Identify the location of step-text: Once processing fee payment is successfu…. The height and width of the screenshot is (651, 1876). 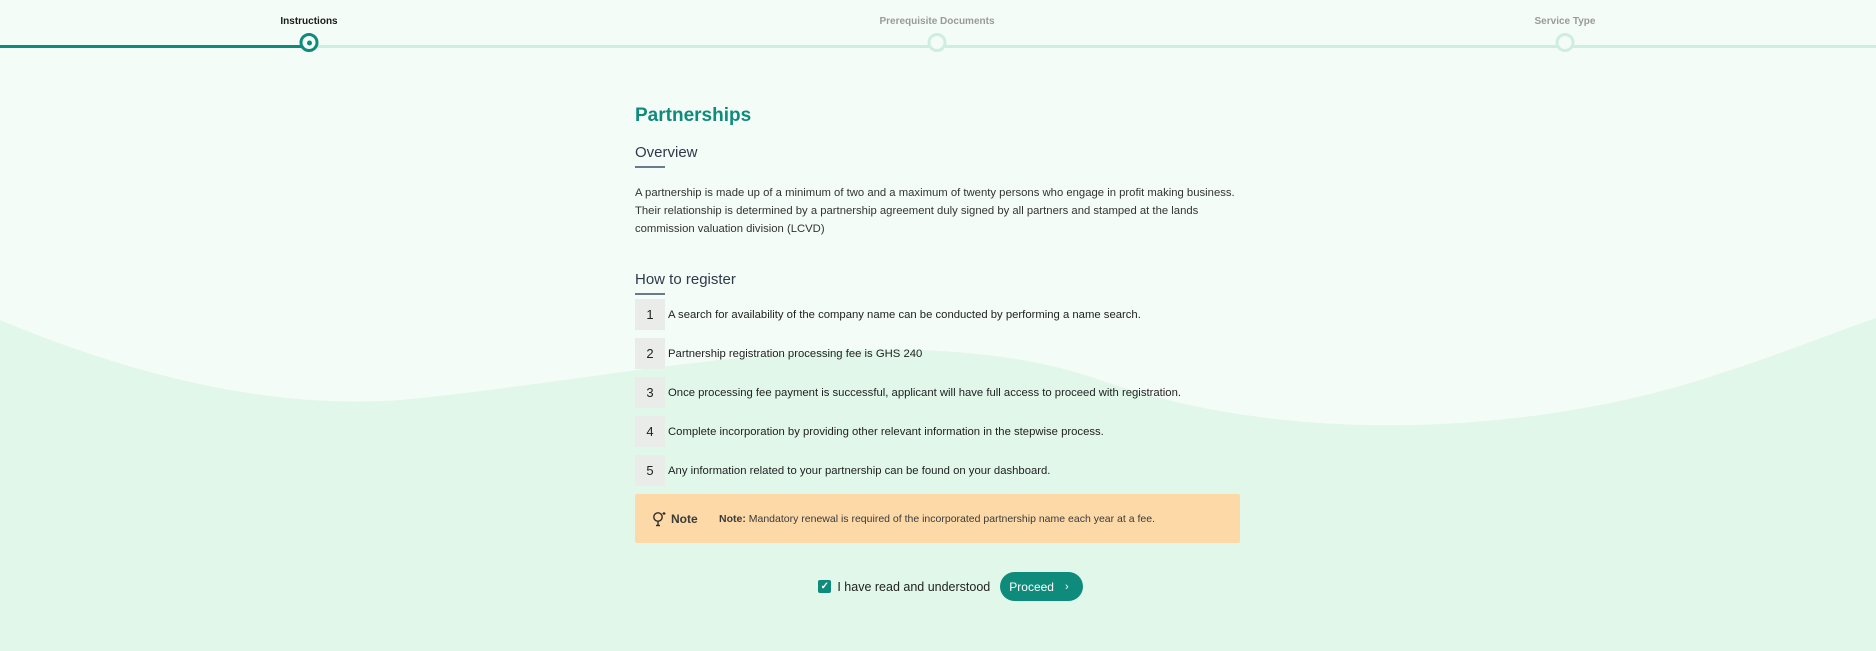
(925, 392).